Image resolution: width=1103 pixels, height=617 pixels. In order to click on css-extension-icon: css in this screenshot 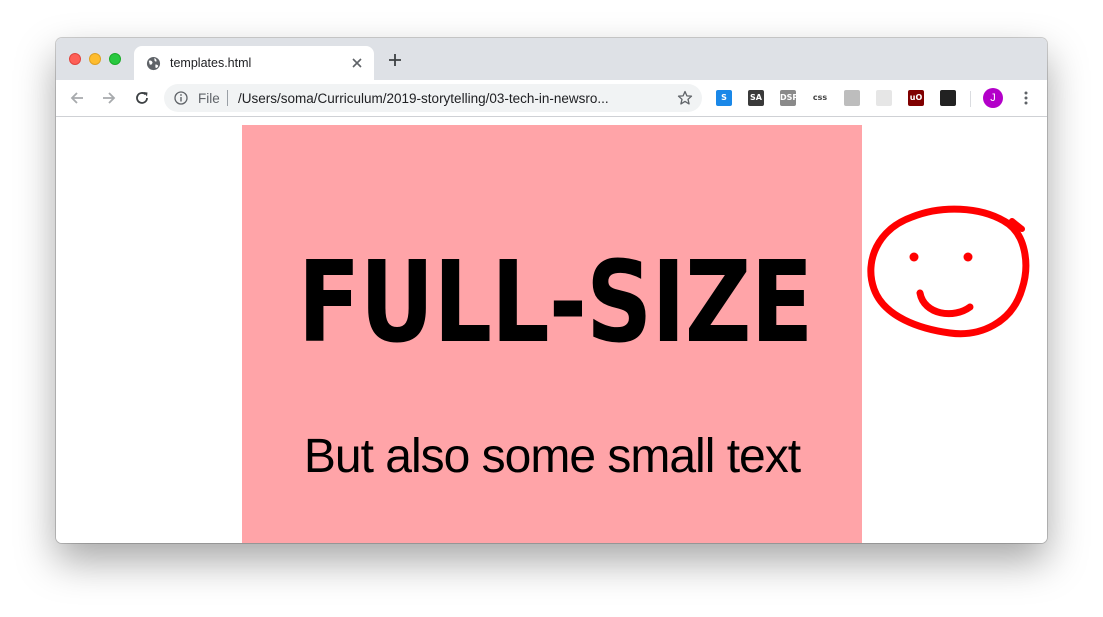, I will do `click(820, 98)`.